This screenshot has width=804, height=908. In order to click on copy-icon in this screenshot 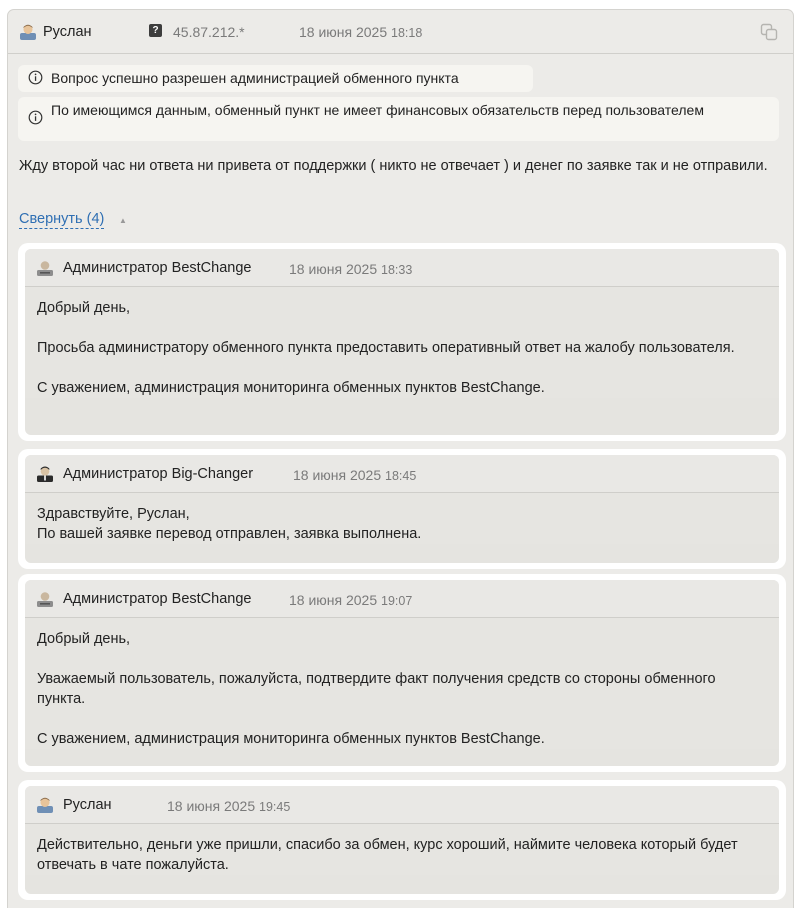, I will do `click(769, 32)`.